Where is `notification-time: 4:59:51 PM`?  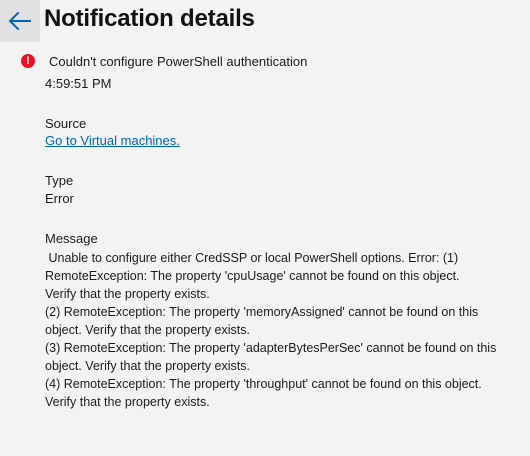
notification-time: 4:59:51 PM is located at coordinates (78, 83).